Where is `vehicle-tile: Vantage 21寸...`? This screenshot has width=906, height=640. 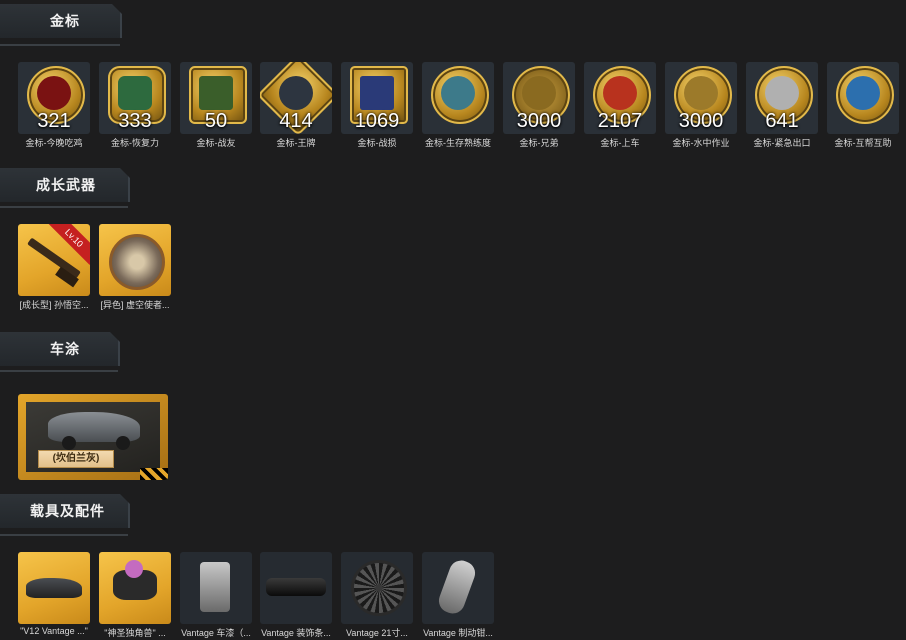
vehicle-tile: Vantage 21寸... is located at coordinates (377, 595).